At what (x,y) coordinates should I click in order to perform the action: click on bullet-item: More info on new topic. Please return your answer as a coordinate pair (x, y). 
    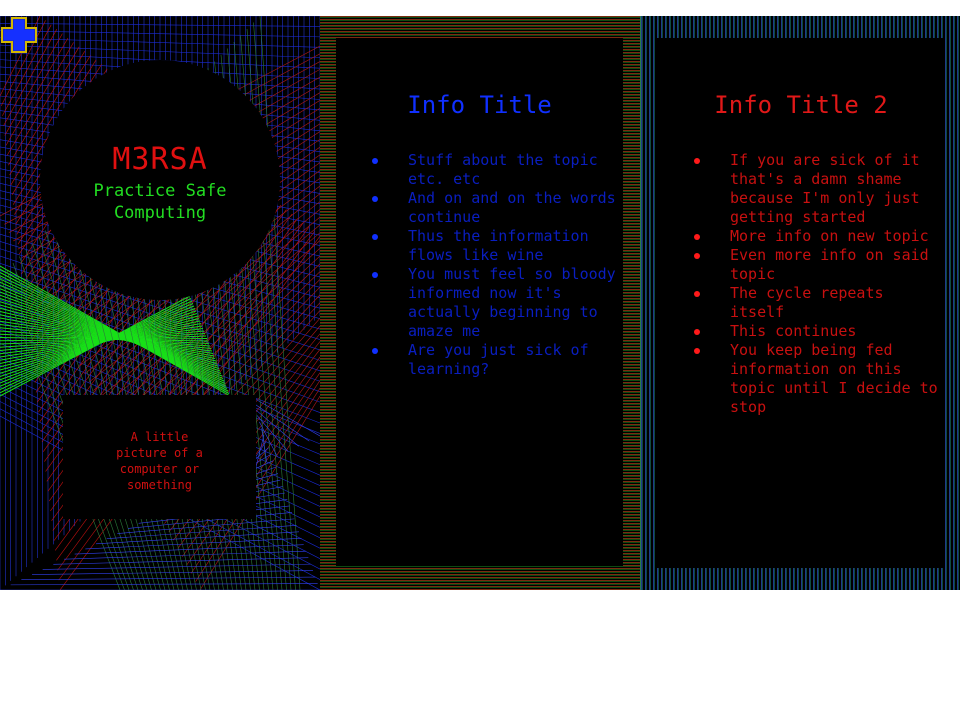
    Looking at the image, I should click on (819, 236).